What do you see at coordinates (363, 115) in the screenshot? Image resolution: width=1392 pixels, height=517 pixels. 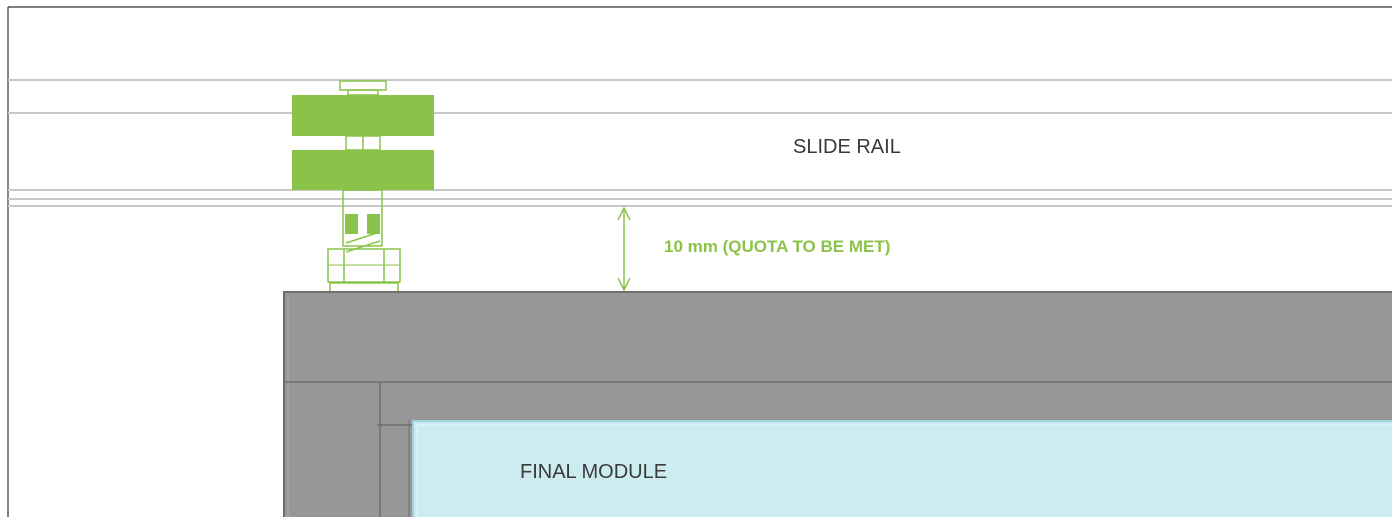 I see `hanger-block-upper` at bounding box center [363, 115].